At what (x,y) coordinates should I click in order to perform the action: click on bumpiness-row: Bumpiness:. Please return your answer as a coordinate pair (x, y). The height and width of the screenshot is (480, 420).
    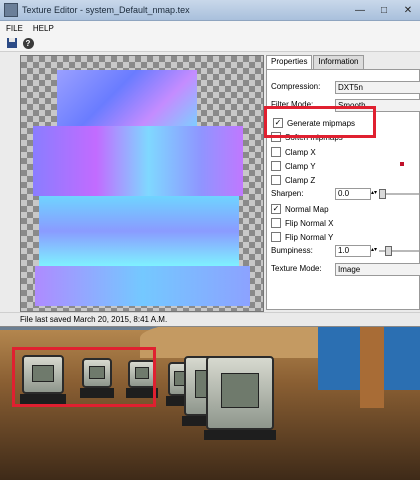
    Looking at the image, I should click on (292, 250).